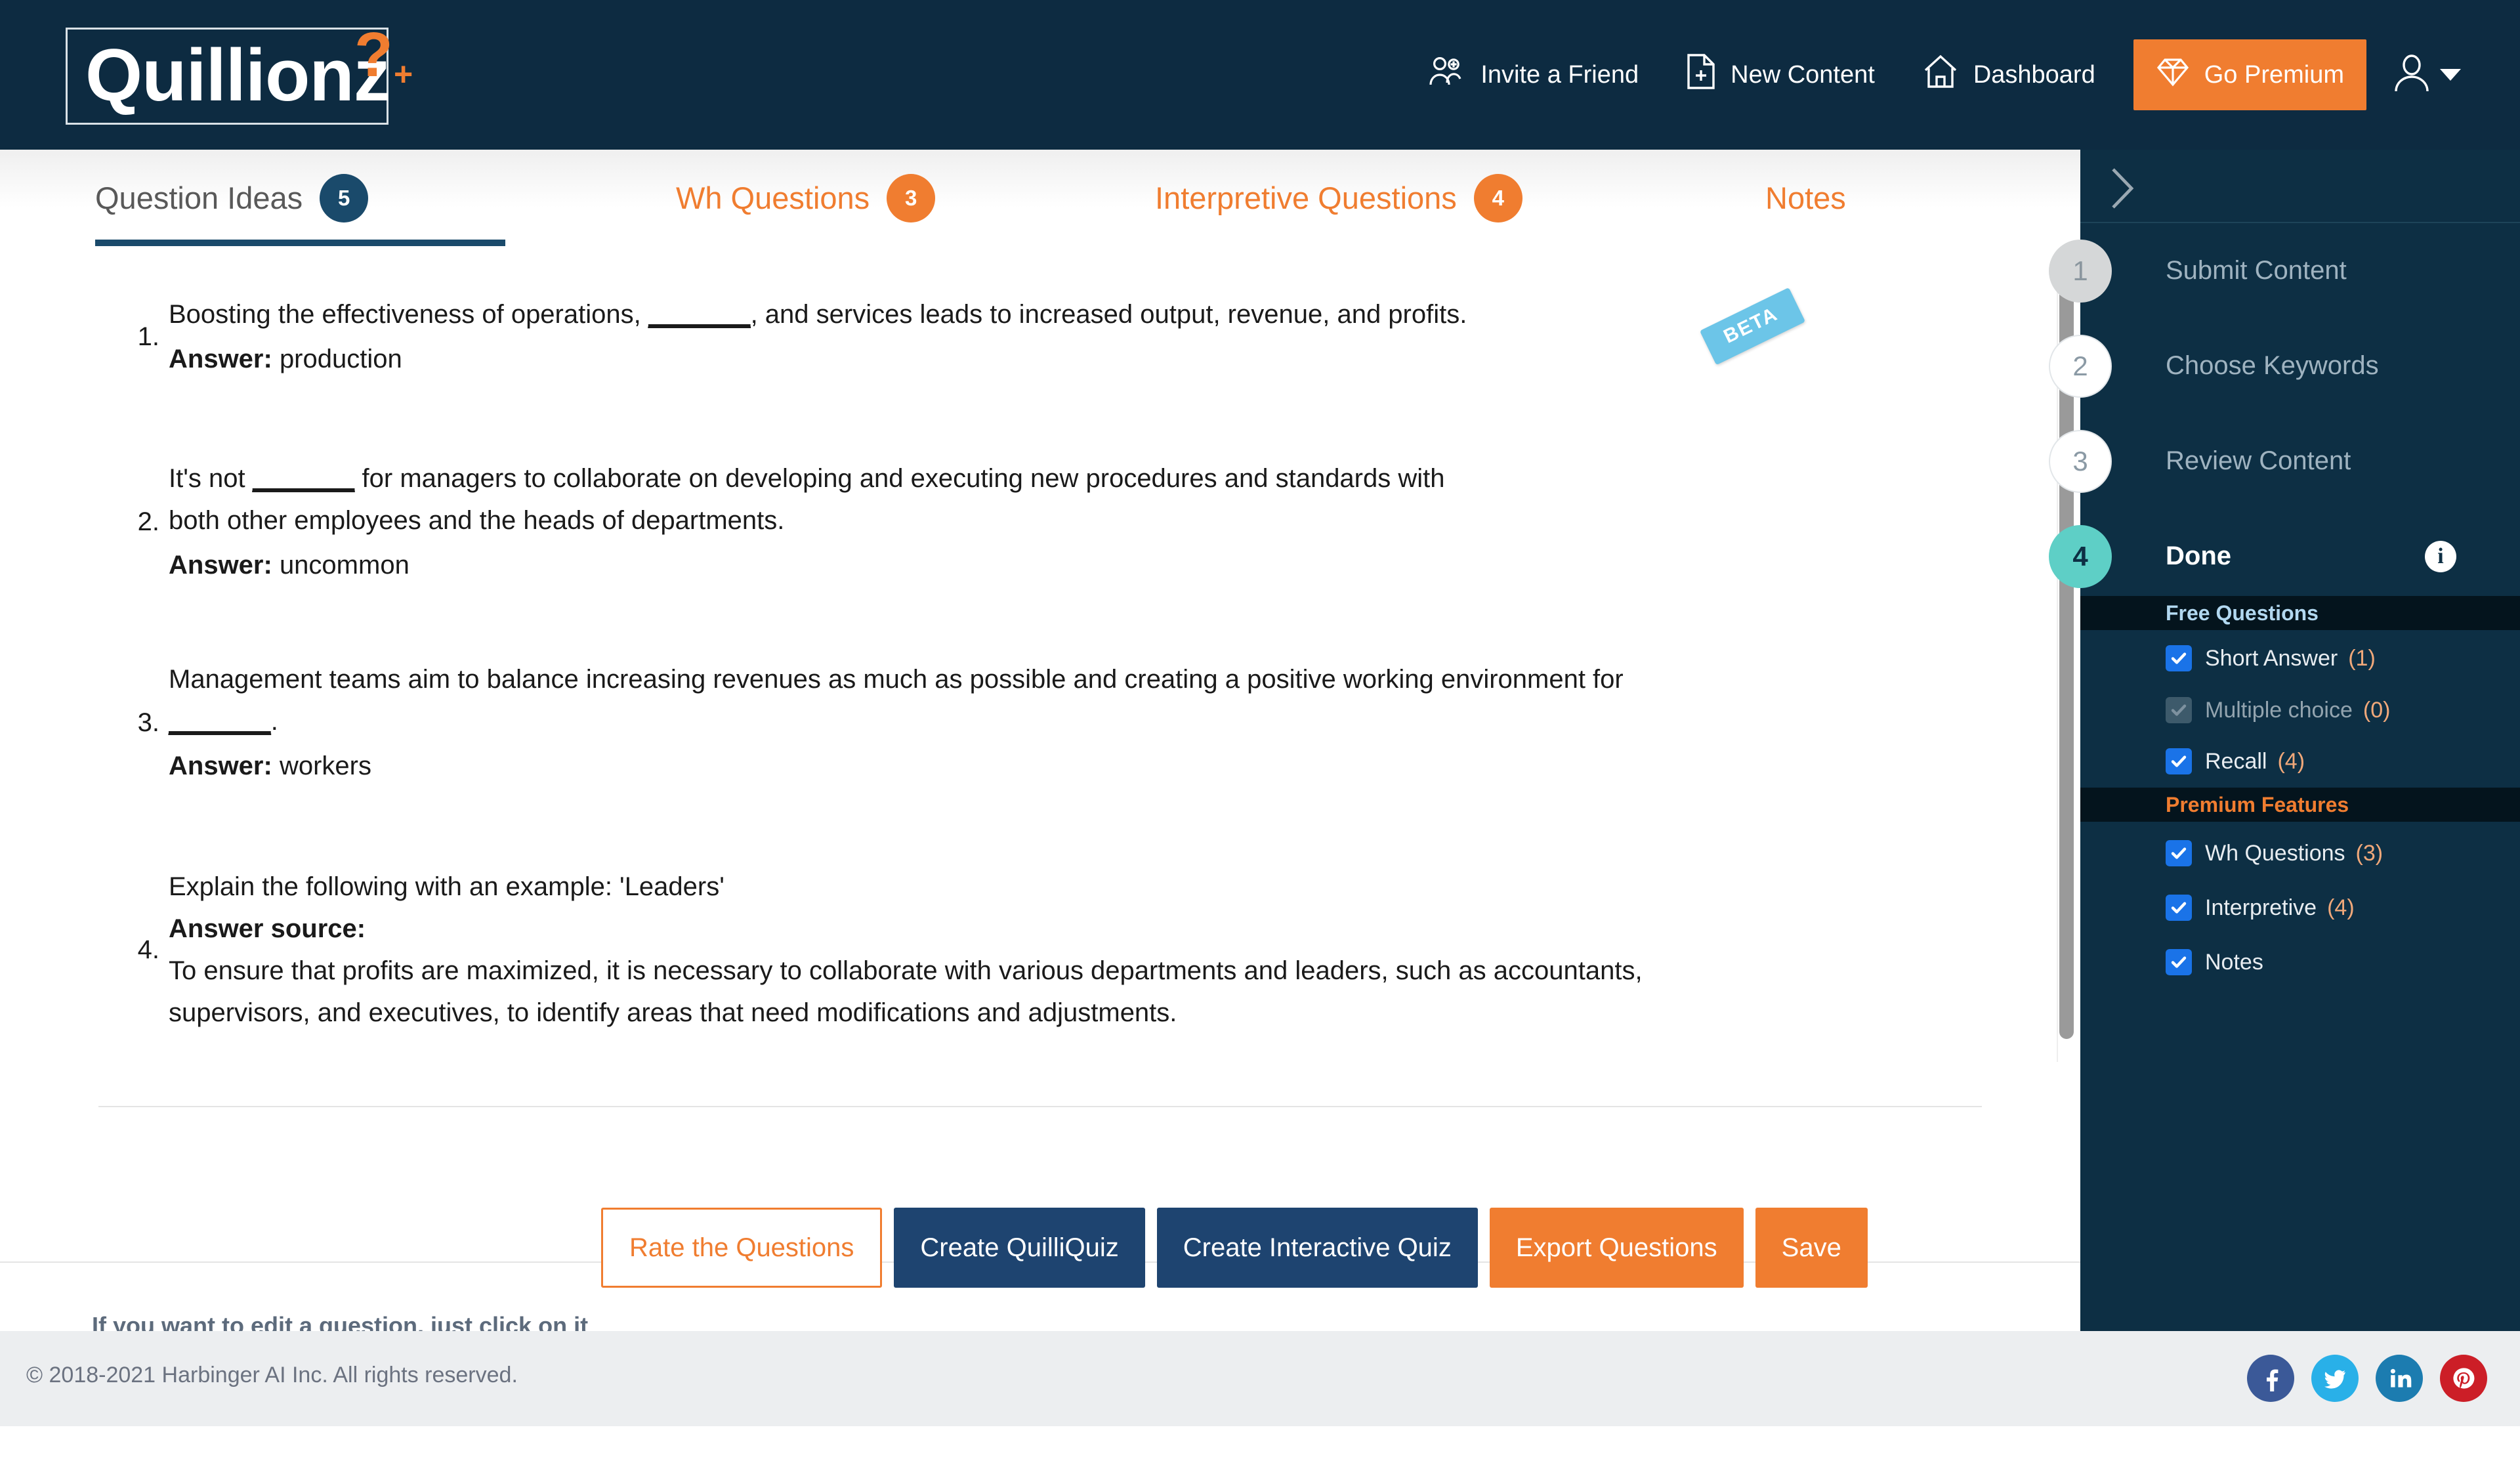 Image resolution: width=2520 pixels, height=1482 pixels. I want to click on go-premium-button: Go Premium, so click(2249, 74).